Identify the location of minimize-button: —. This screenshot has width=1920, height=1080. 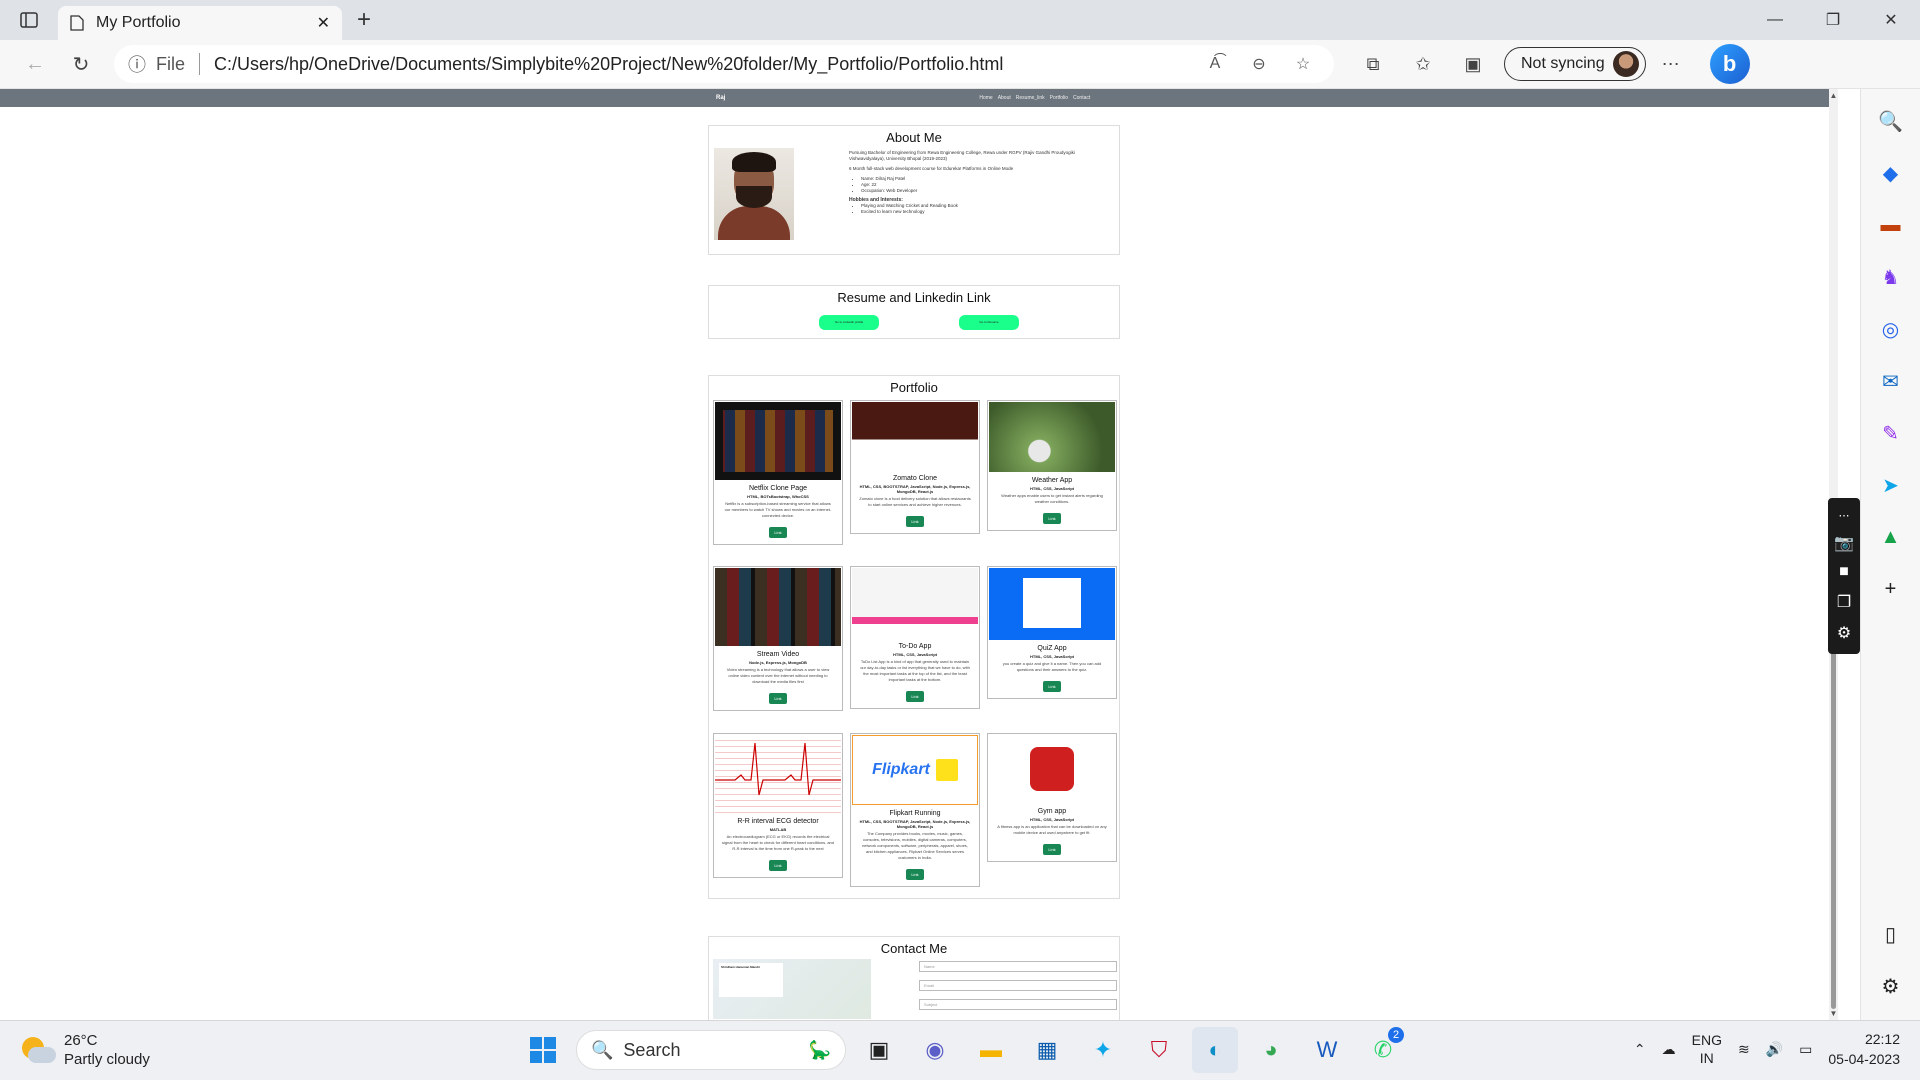
(1775, 20).